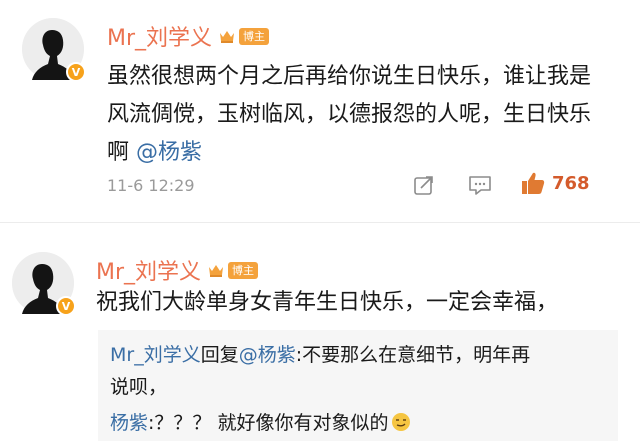 The width and height of the screenshot is (640, 441). Describe the element at coordinates (169, 152) in the screenshot. I see `mention-link: @杨紫` at that location.